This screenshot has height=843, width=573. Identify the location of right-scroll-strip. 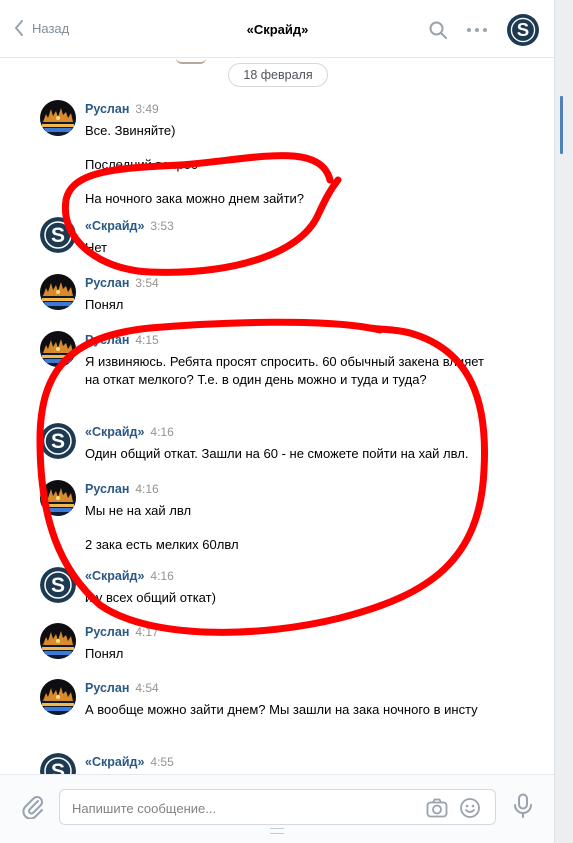
(564, 421).